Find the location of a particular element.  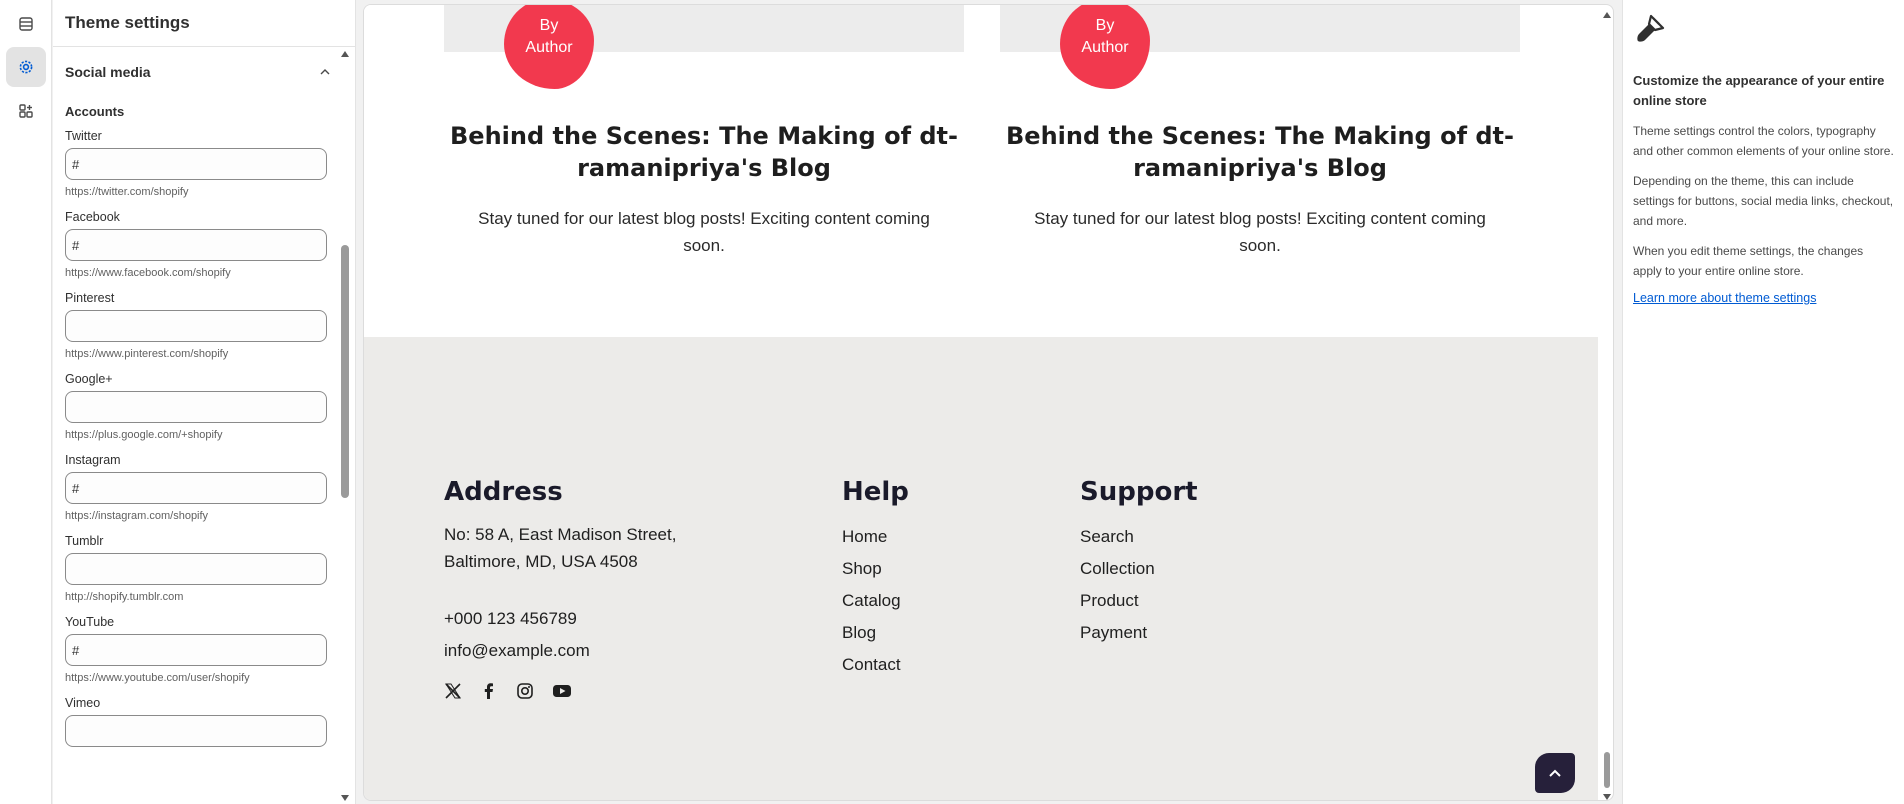

sections-nav-button is located at coordinates (26, 24).